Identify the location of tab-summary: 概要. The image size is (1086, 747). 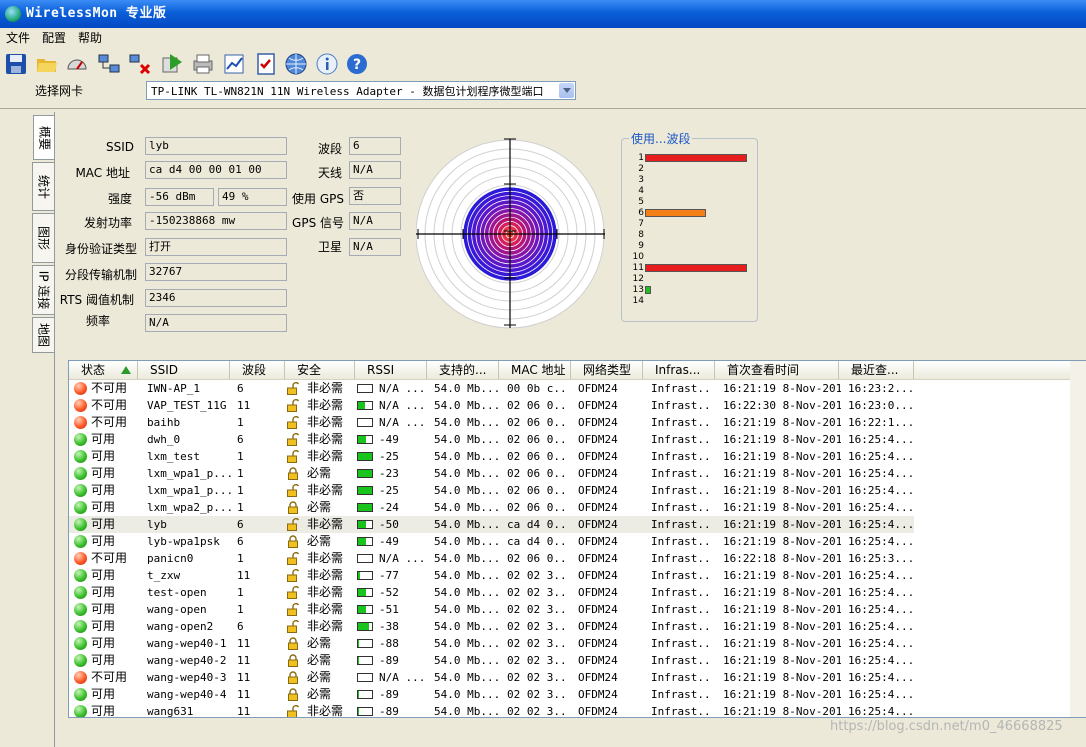
(44, 137).